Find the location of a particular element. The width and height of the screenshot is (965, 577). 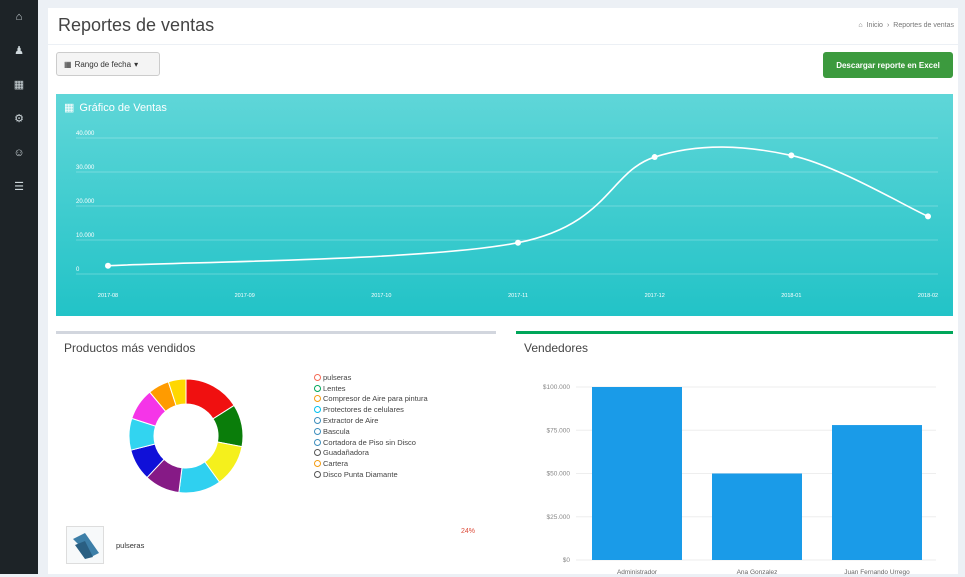

users-icon: ☺ is located at coordinates (19, 153).